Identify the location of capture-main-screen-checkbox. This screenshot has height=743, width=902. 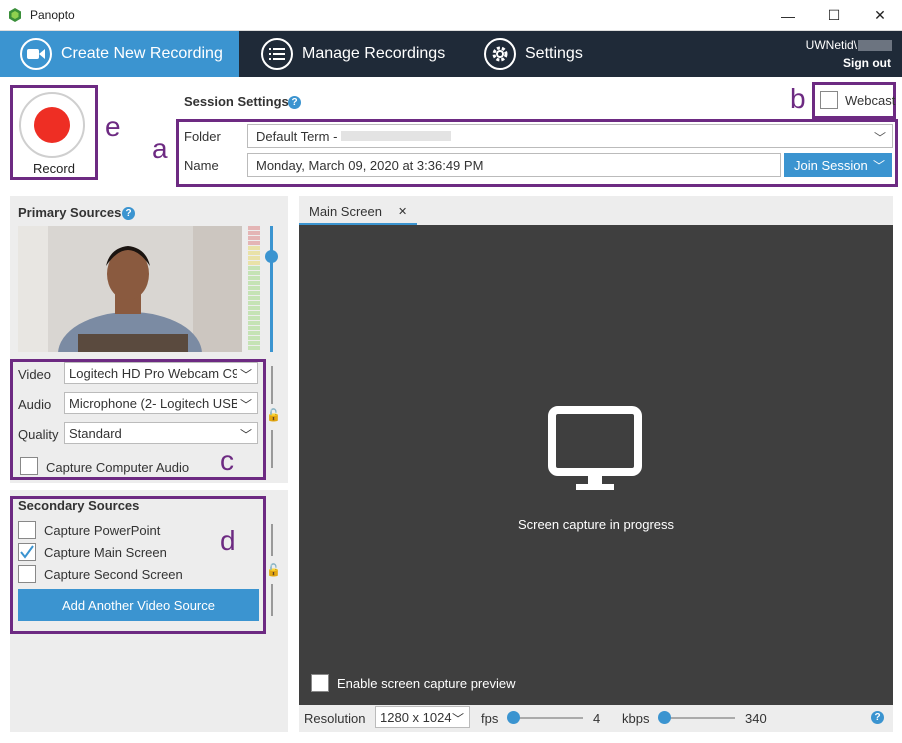
(27, 552).